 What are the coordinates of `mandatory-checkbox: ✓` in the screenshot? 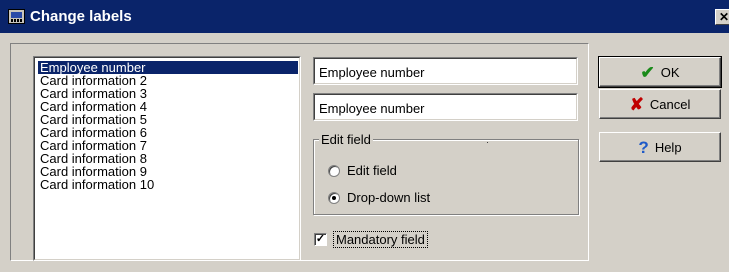 It's located at (320, 239).